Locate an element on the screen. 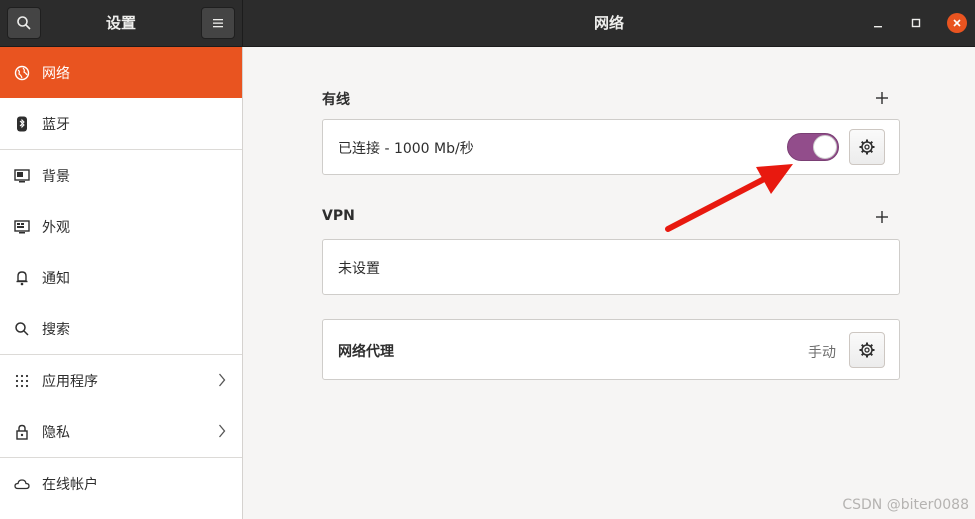  sidebar-item-label: 蓝牙 is located at coordinates (56, 124).